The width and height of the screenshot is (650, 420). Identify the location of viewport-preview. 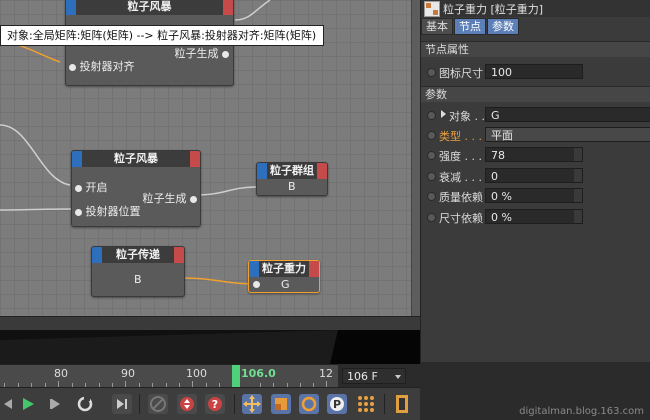
(210, 347).